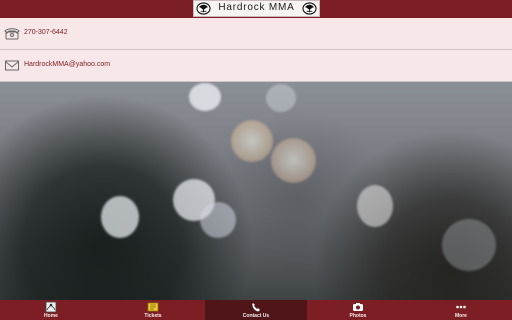 This screenshot has height=320, width=512. What do you see at coordinates (12, 65) in the screenshot?
I see `email-icon` at bounding box center [12, 65].